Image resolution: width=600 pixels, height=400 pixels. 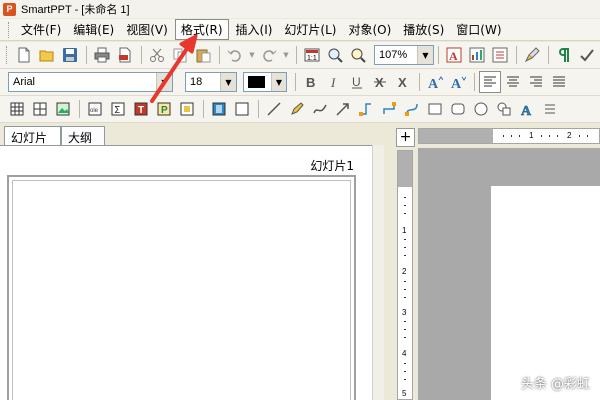 What do you see at coordinates (24, 55) in the screenshot?
I see `new-file-button` at bounding box center [24, 55].